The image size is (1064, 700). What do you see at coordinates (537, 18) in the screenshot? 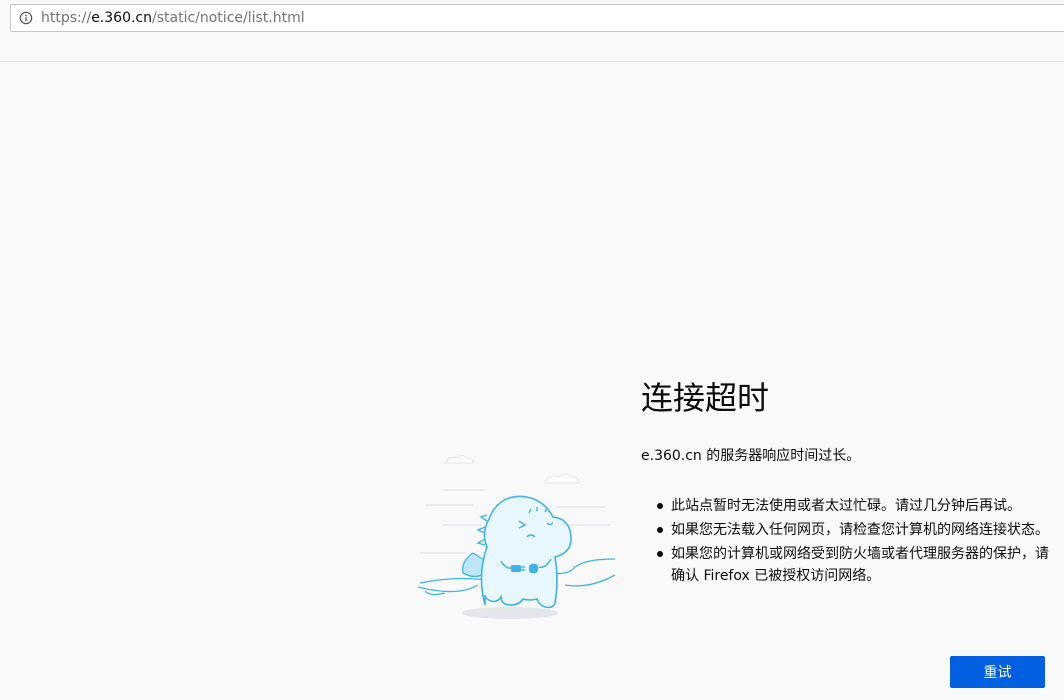
I see `address-bar: https://e.360.cn/static/notice/list.html` at bounding box center [537, 18].